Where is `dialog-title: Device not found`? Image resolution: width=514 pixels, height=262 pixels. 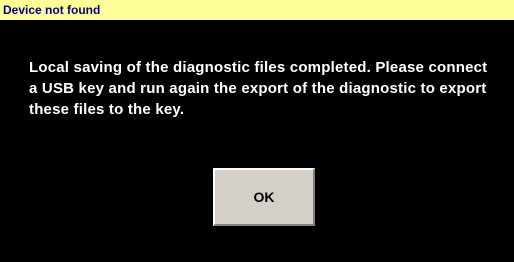
dialog-title: Device not found is located at coordinates (52, 10).